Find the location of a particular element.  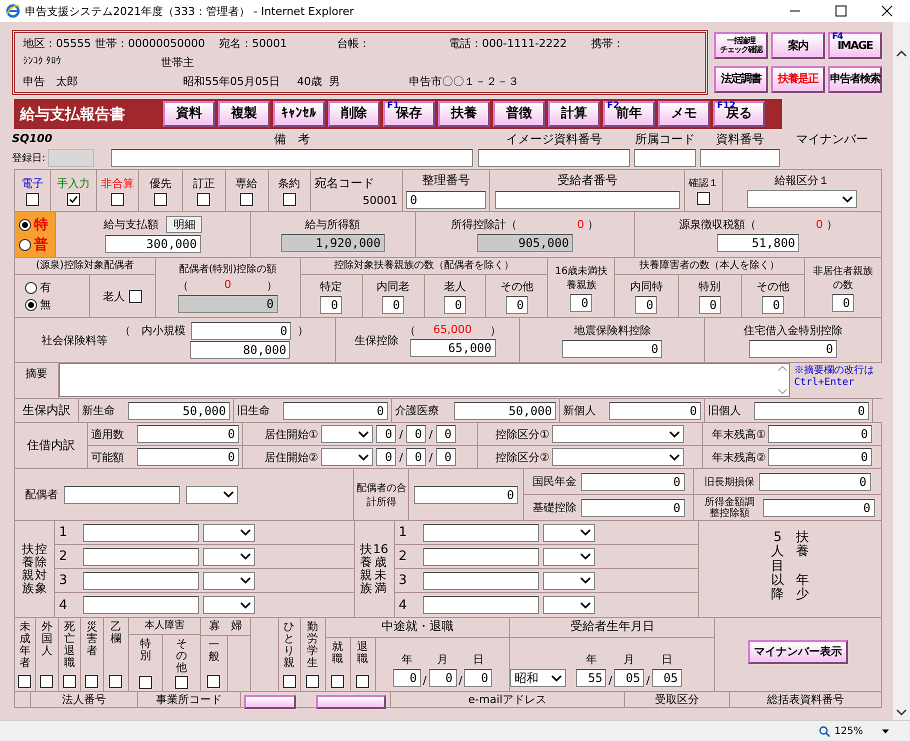

label: 受給者番号 is located at coordinates (587, 180).